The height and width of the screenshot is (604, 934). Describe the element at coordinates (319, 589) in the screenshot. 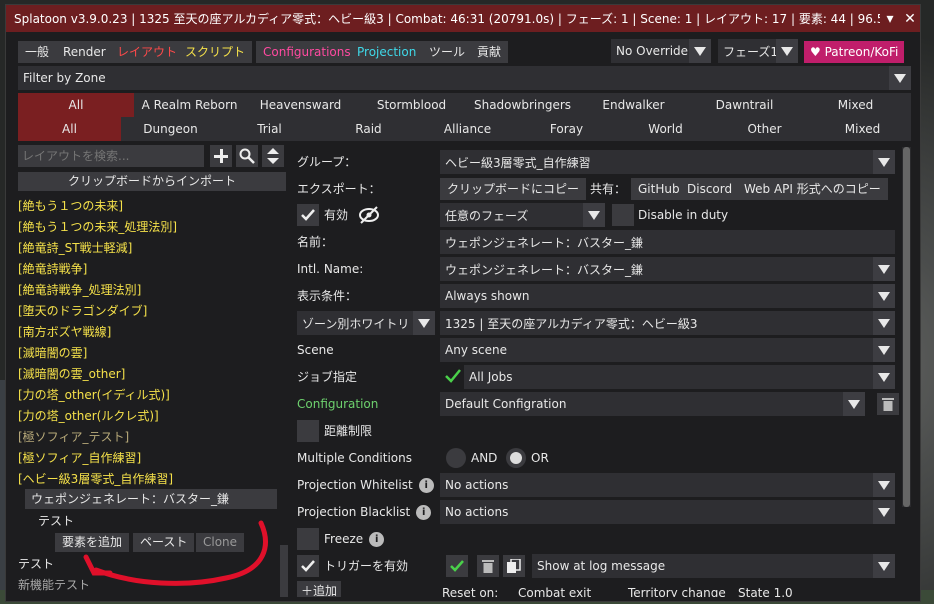

I see `add-trigger-button: ＋追加` at that location.